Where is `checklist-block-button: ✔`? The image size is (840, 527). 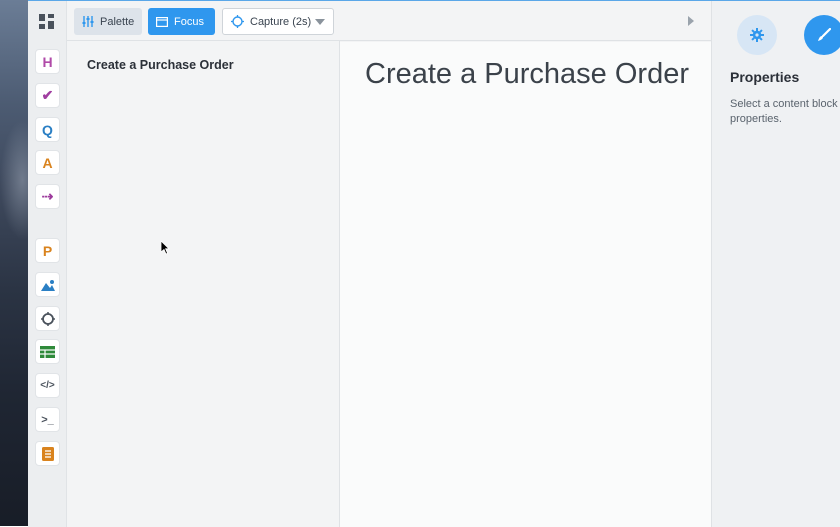 checklist-block-button: ✔ is located at coordinates (47, 95).